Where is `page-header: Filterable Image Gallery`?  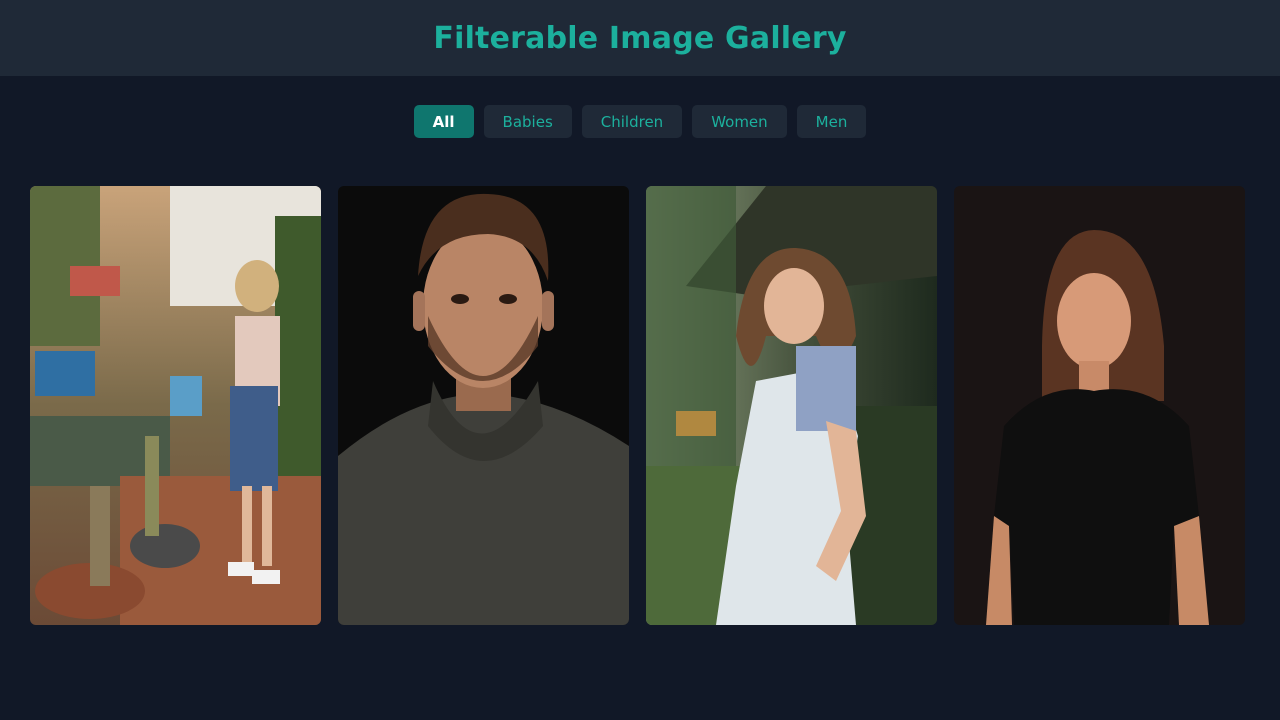 page-header: Filterable Image Gallery is located at coordinates (640, 38).